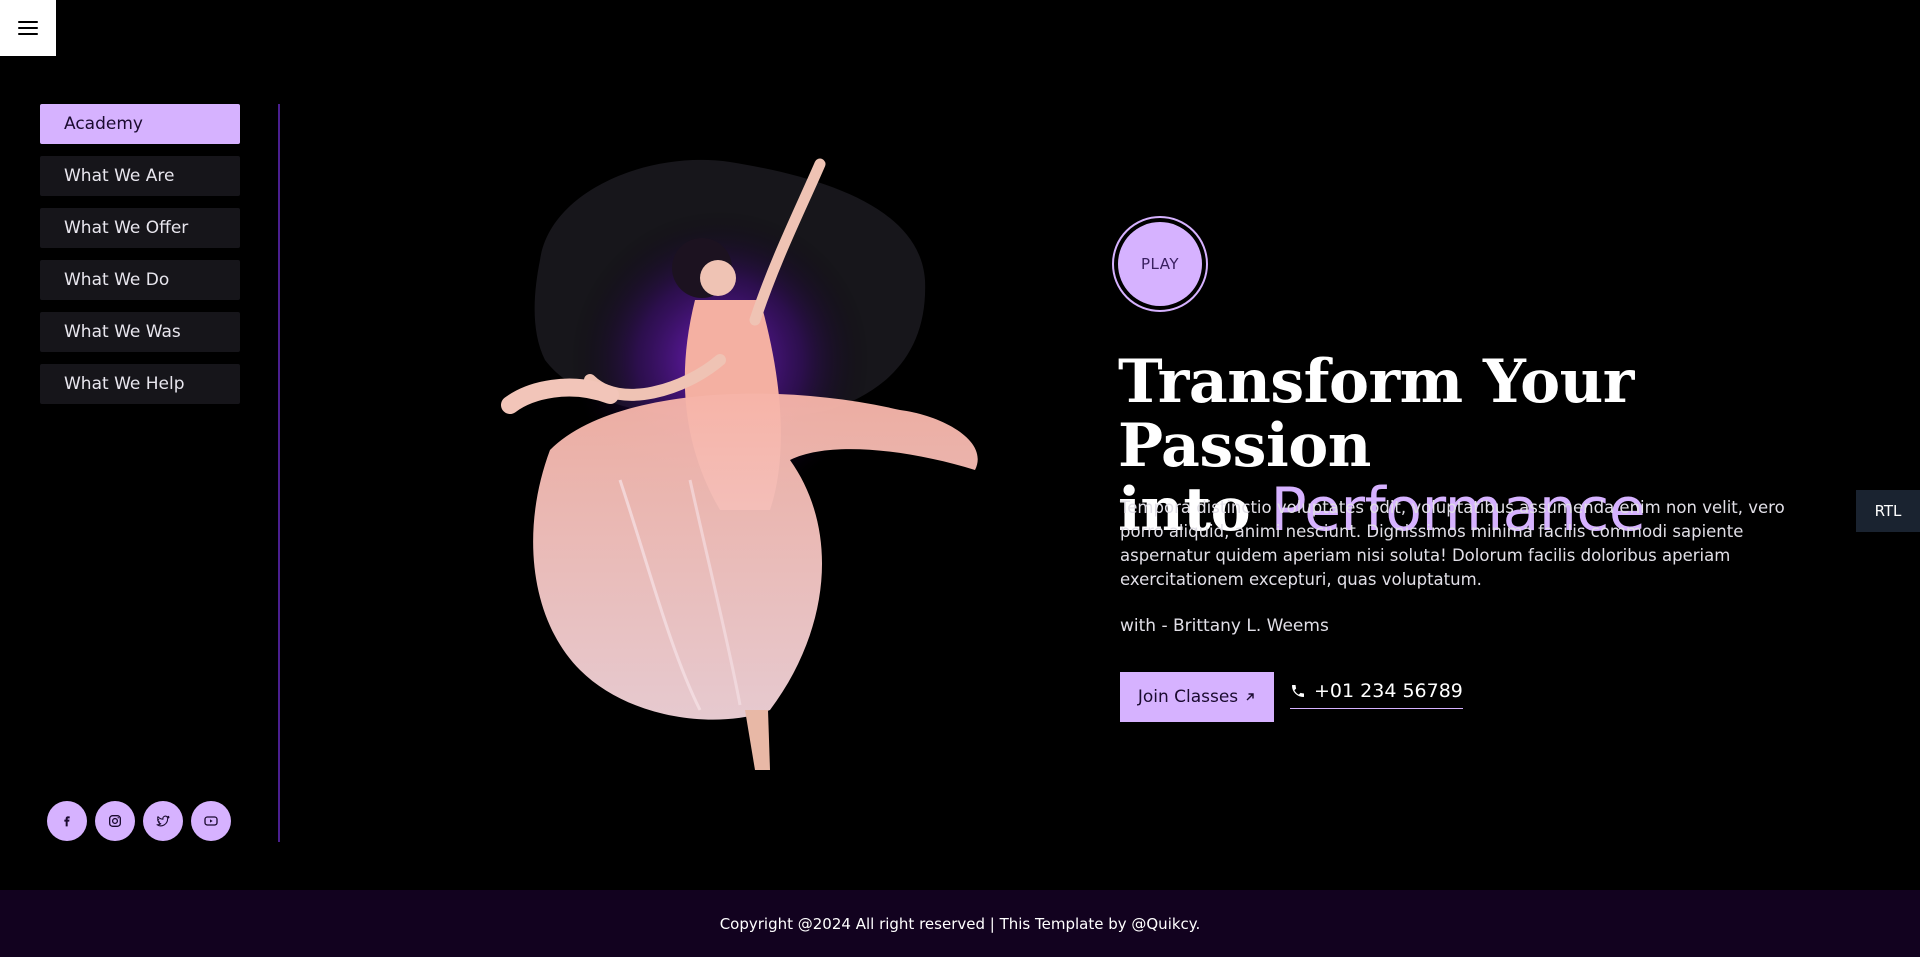  I want to click on phone-icon, so click(1298, 691).